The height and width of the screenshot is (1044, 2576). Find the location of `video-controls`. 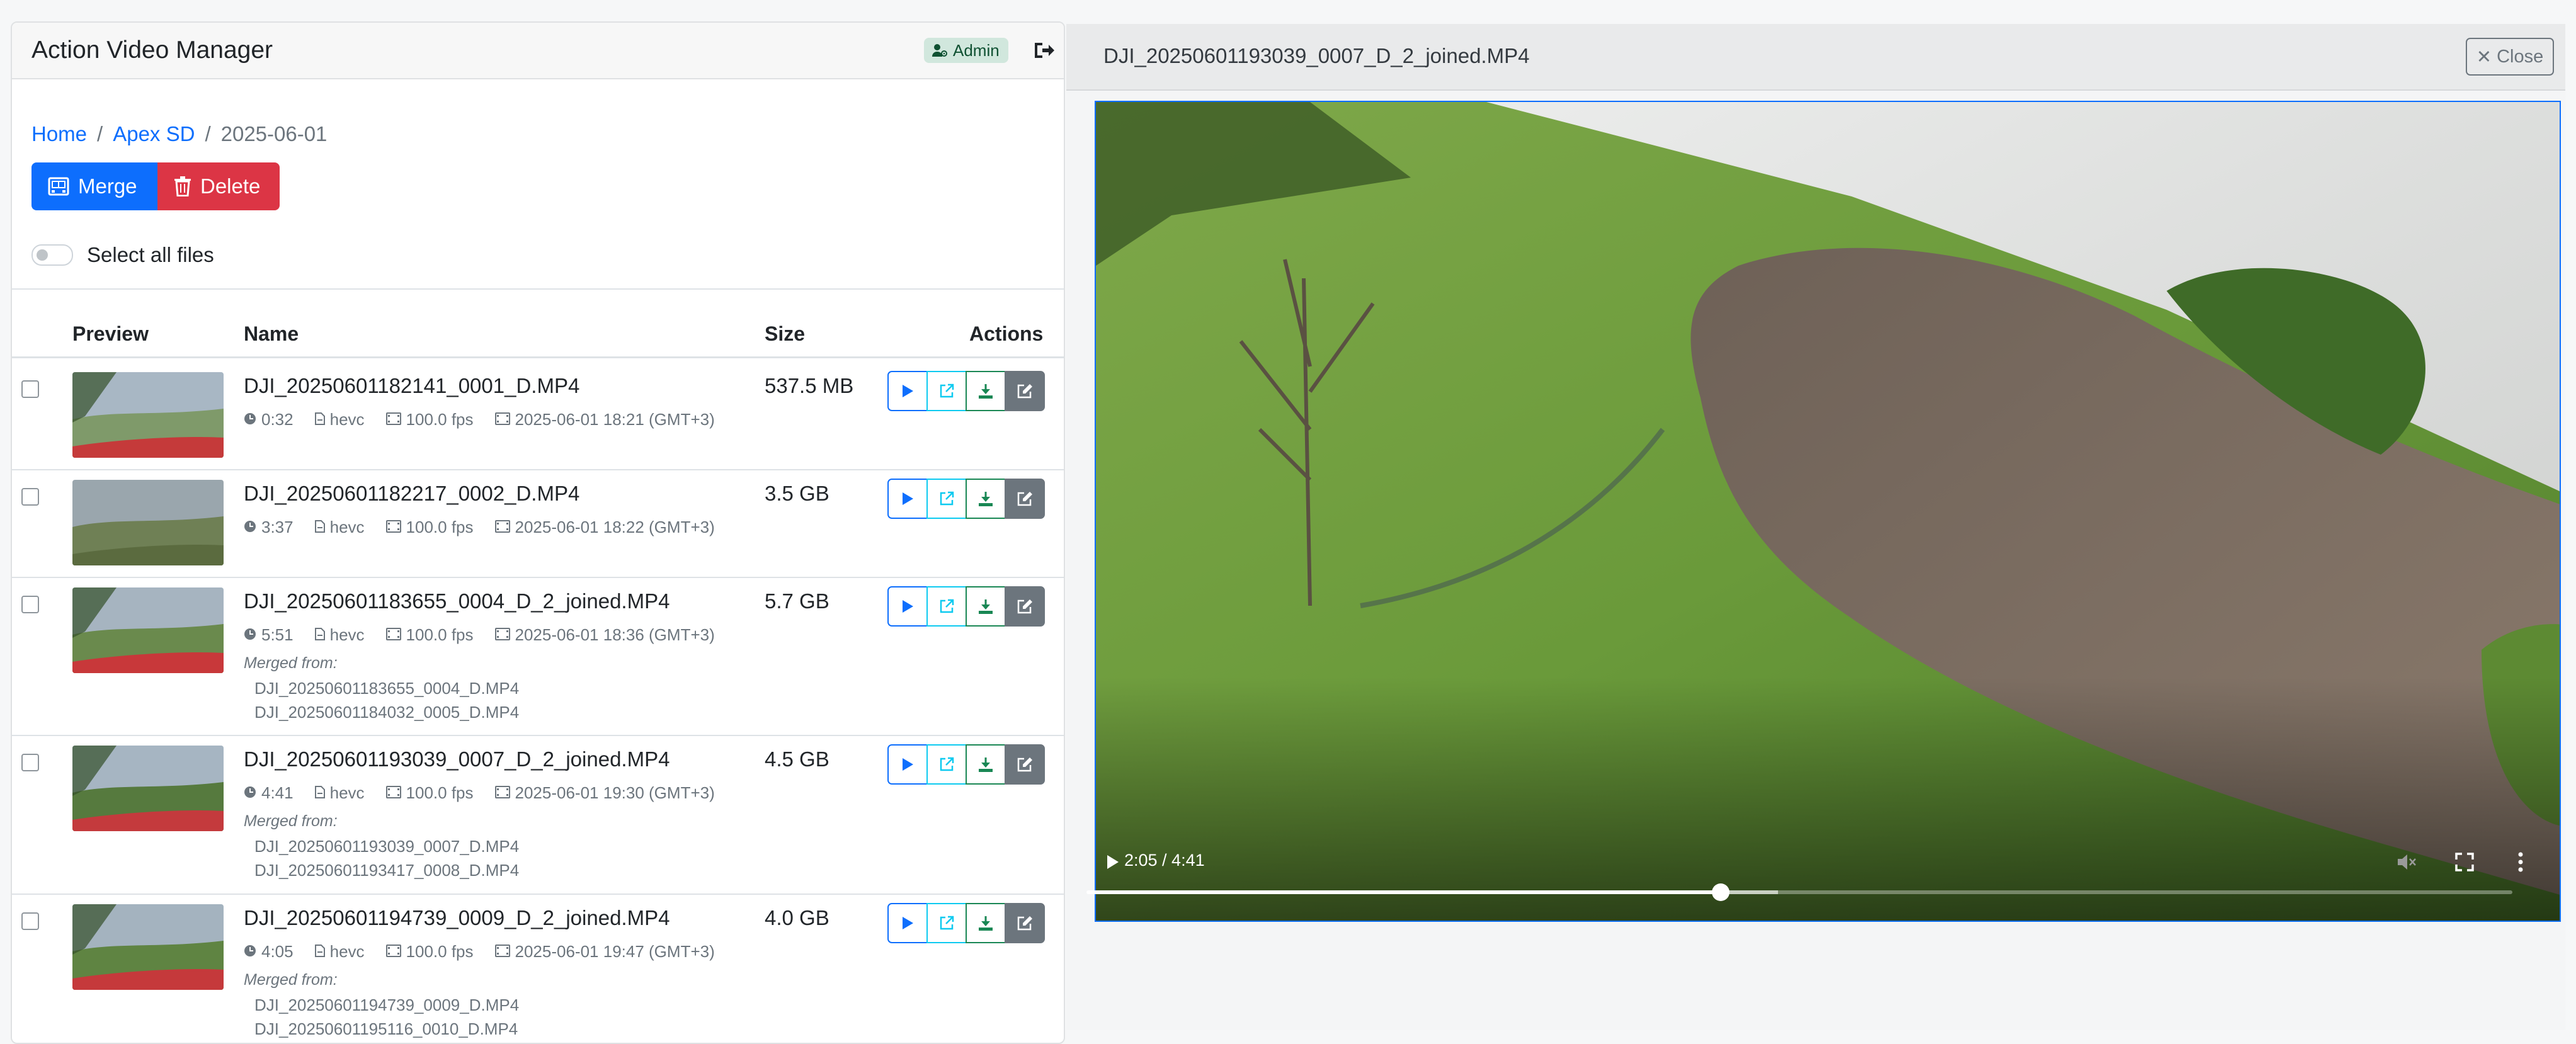

video-controls is located at coordinates (1828, 870).